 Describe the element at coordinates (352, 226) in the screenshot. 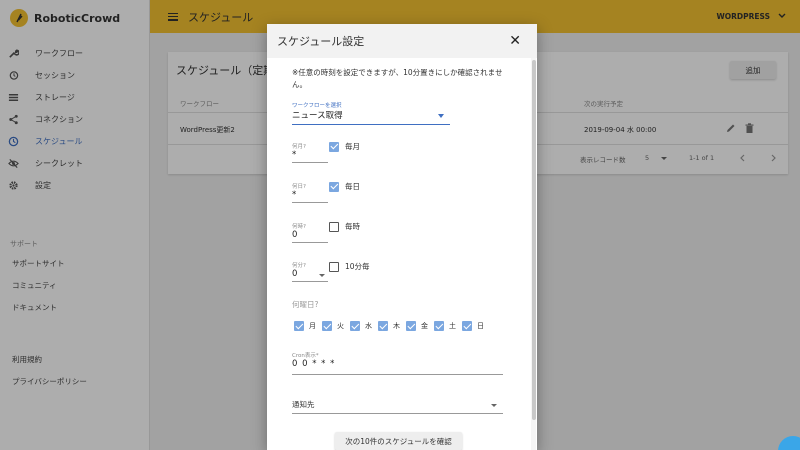

I see `every-hour-label: 毎時` at that location.